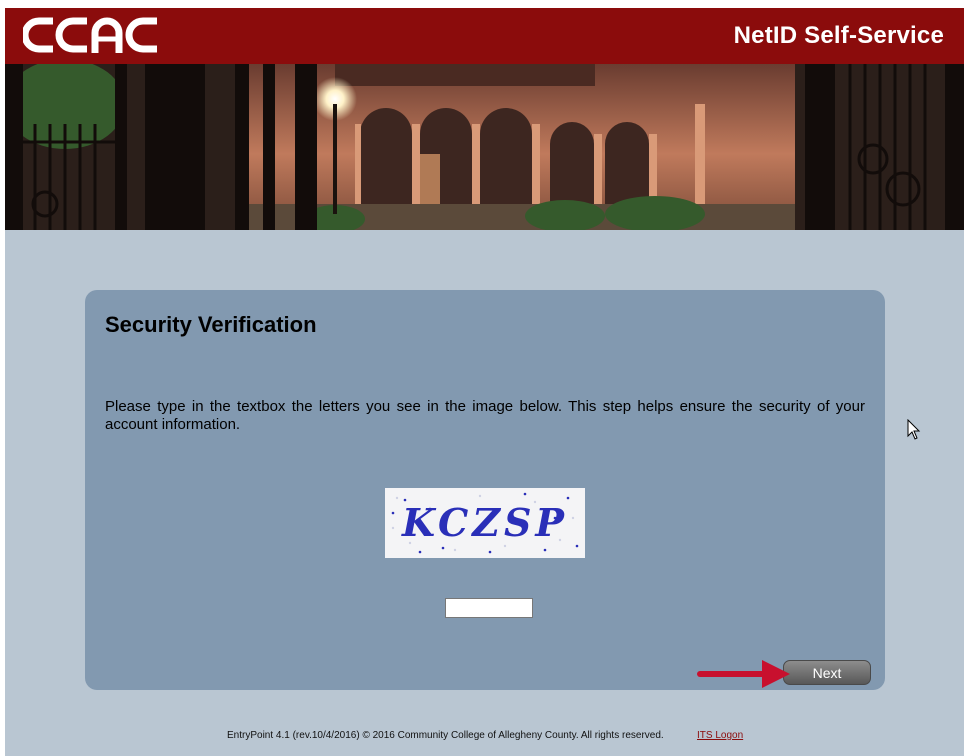 The width and height of the screenshot is (970, 756). What do you see at coordinates (489, 608) in the screenshot?
I see `captcha-input` at bounding box center [489, 608].